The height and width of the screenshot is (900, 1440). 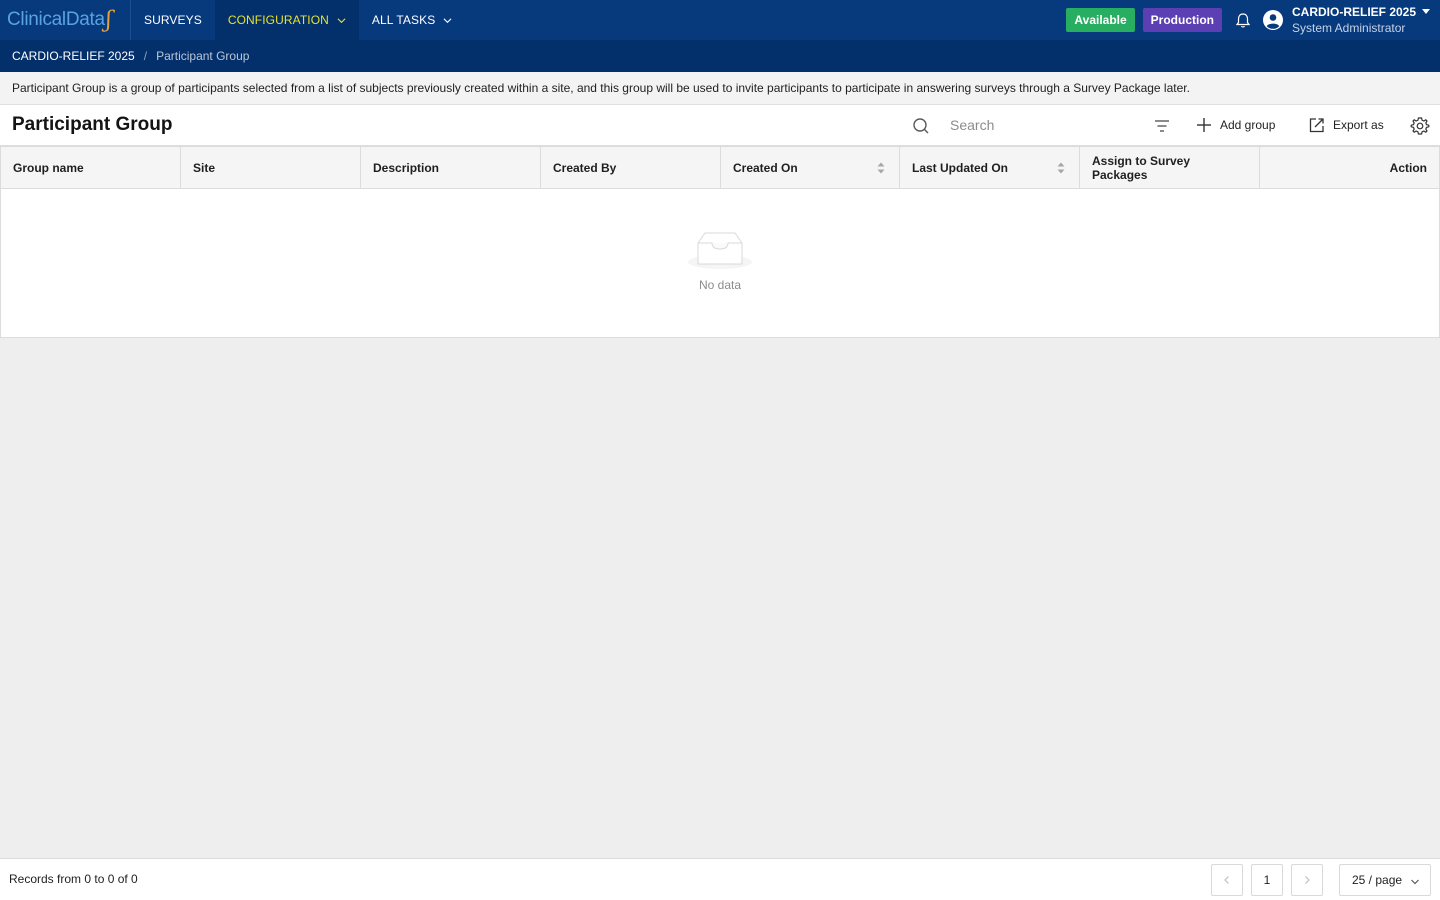 I want to click on column-label: Group name, so click(x=48, y=167).